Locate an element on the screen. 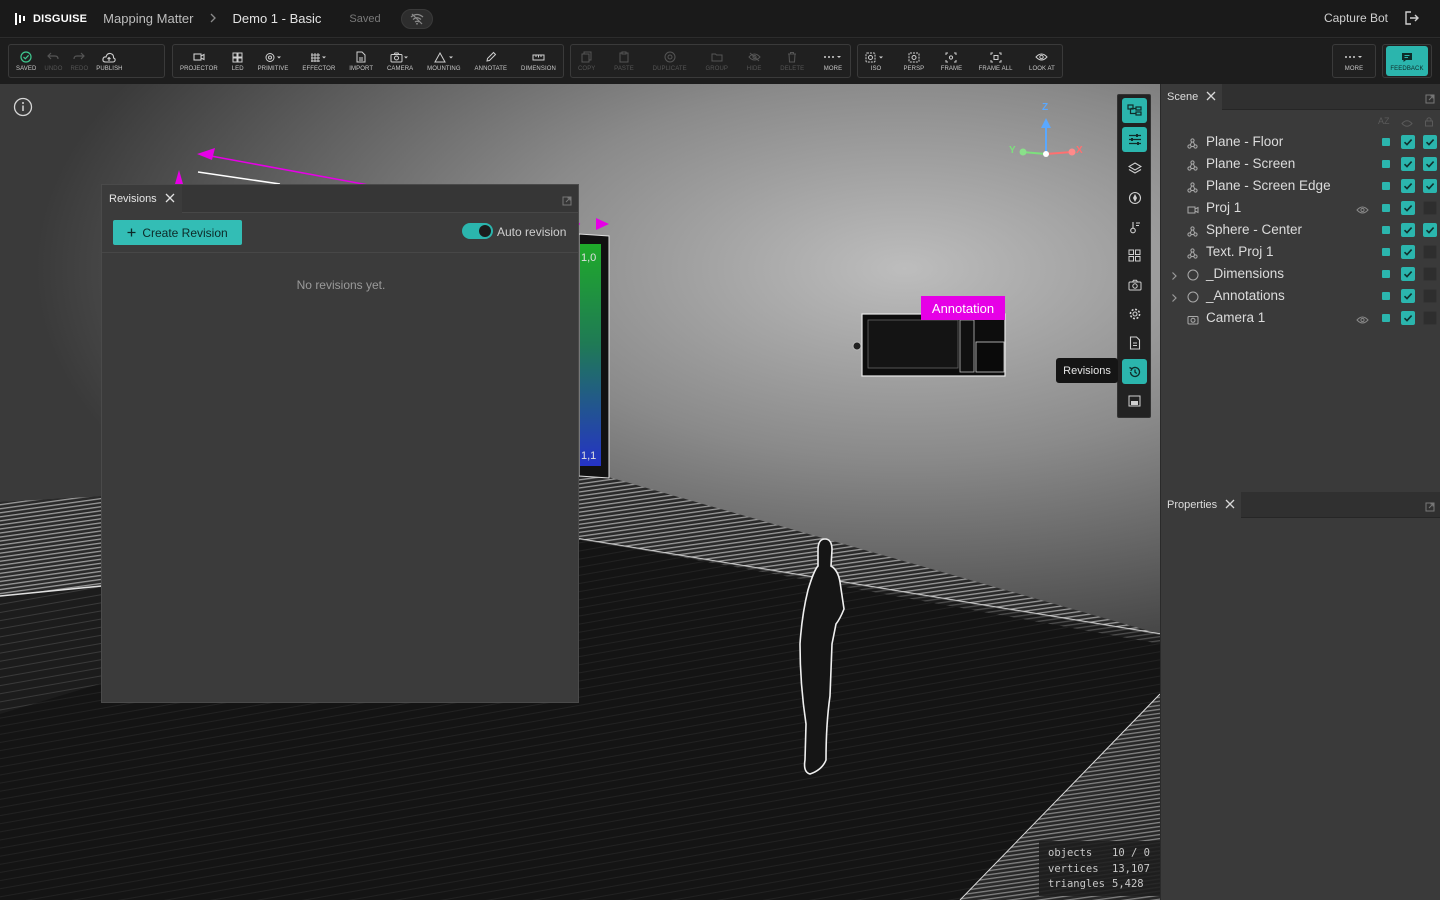 The width and height of the screenshot is (1440, 900). scene-item: Plane - Screen is located at coordinates (1300, 164).